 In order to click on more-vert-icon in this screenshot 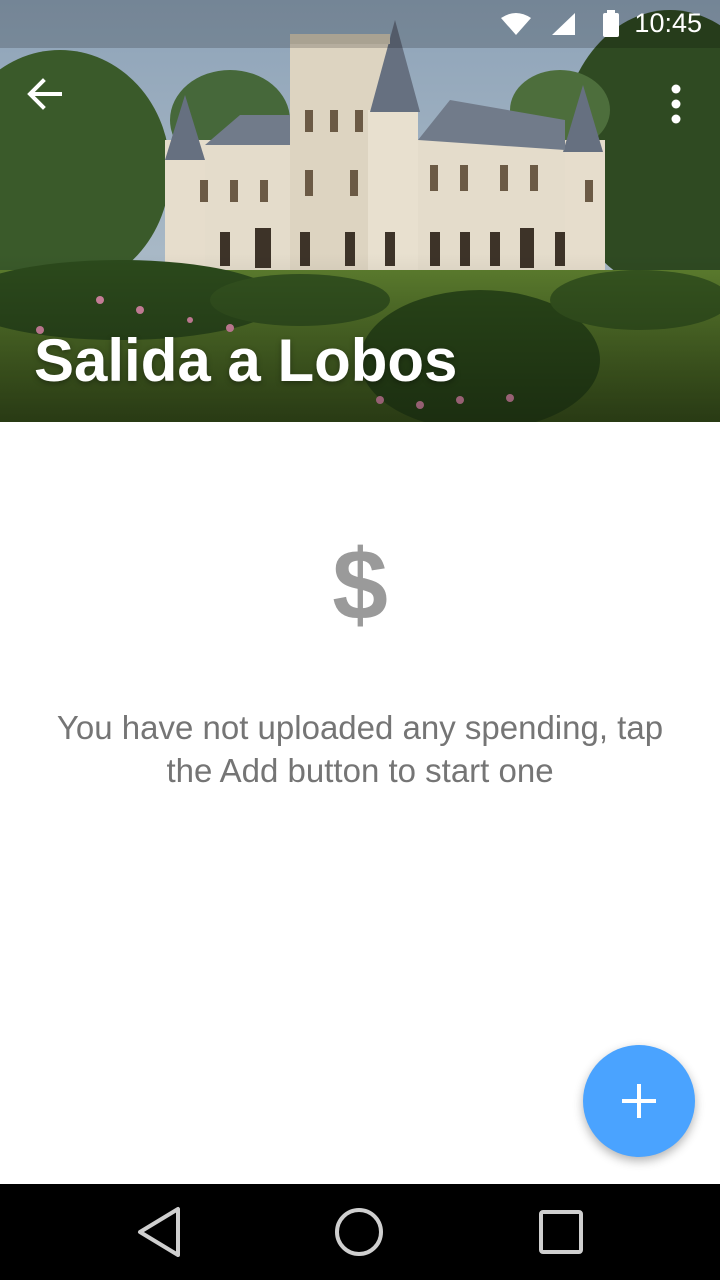, I will do `click(676, 104)`.